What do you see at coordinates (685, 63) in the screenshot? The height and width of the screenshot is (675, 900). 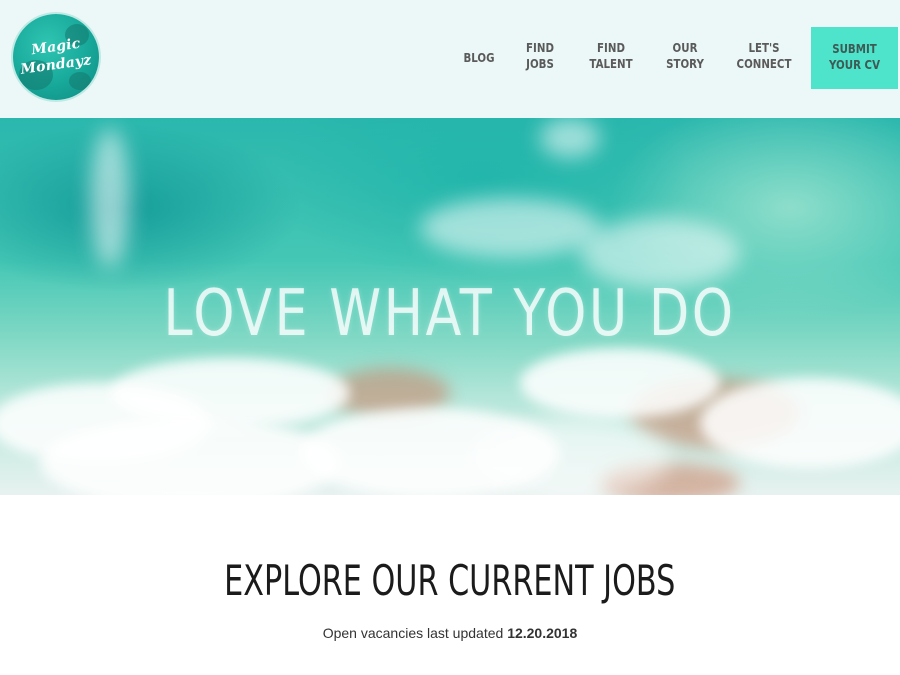 I see `nav-our-story-label-line2: STORY` at bounding box center [685, 63].